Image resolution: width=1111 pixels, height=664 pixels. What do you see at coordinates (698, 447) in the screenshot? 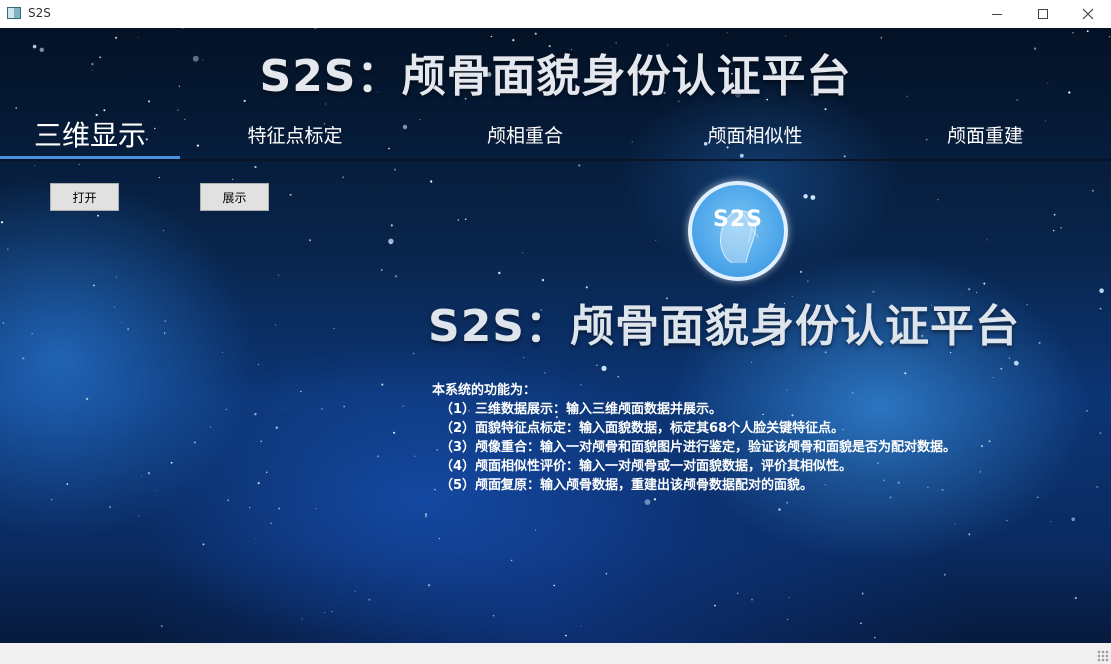
I see `description-item: （3）颅像重合：输入一对颅骨和面貌图片进行鉴定，验证该颅骨和面貌是否为配对数据。` at bounding box center [698, 447].